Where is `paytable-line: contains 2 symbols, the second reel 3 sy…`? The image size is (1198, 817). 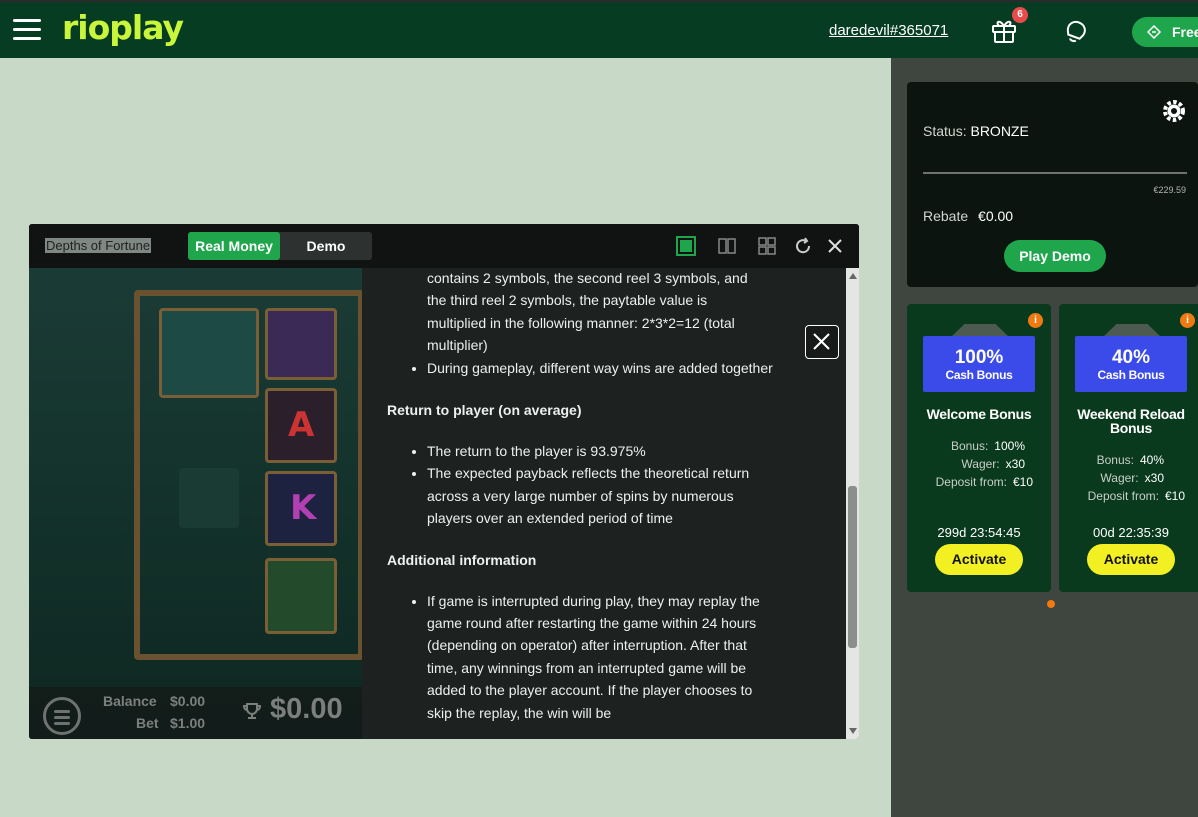
paytable-line: contains 2 symbols, the second reel 3 sy… is located at coordinates (587, 278).